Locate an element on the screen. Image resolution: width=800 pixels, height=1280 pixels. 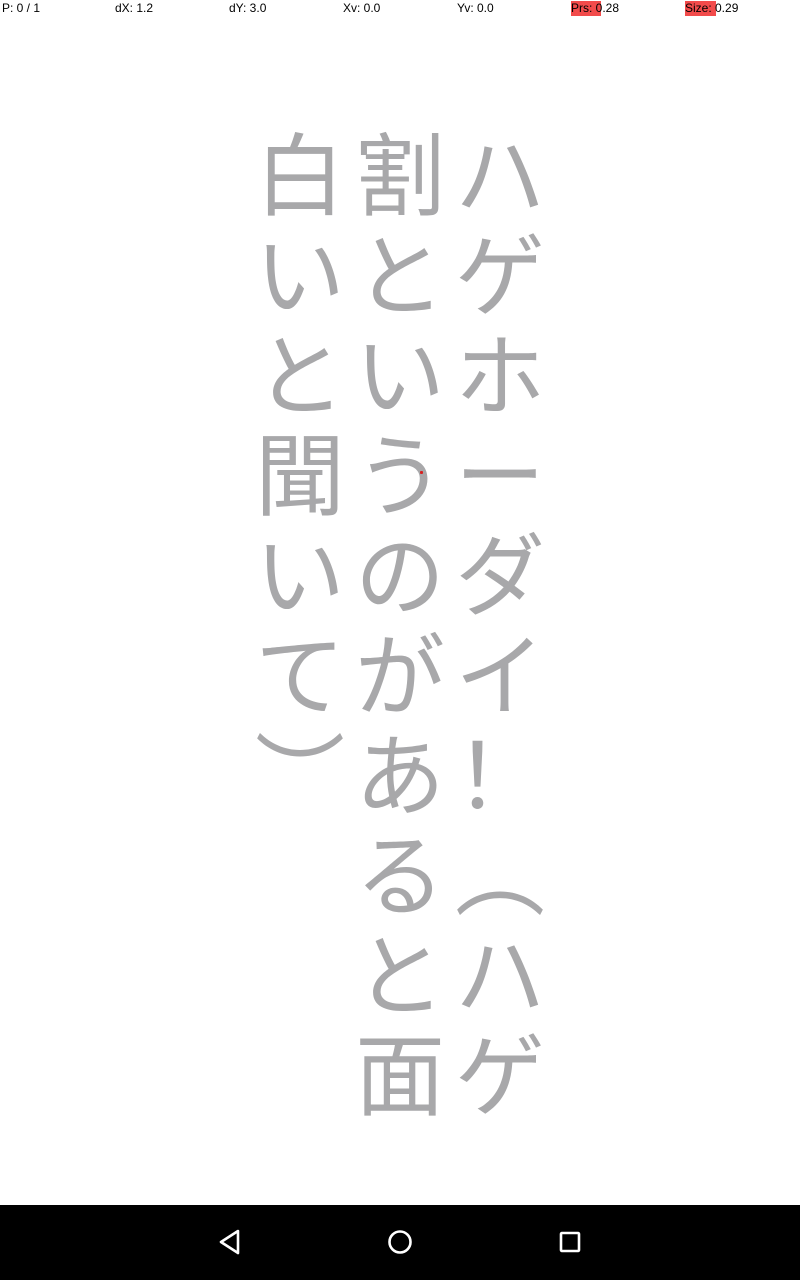
navigation-bar is located at coordinates (400, 1242).